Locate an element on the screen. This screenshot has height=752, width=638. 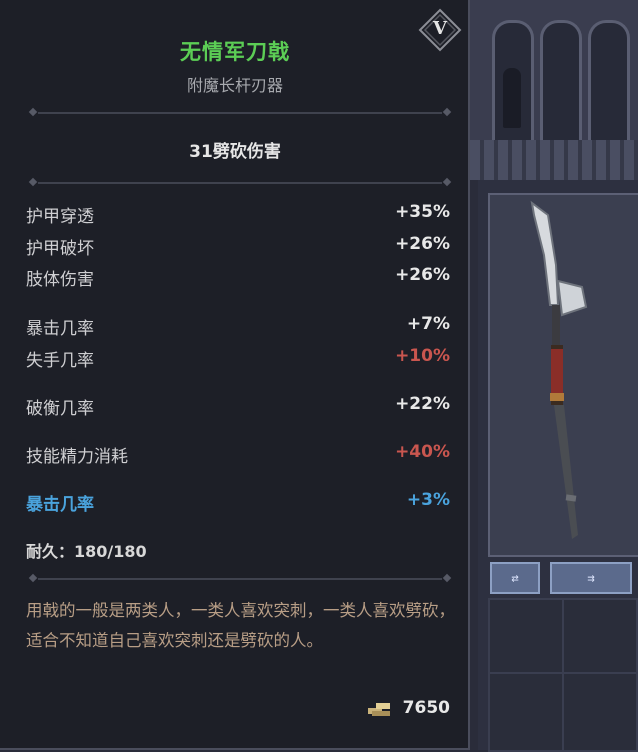
stat-label-balance-break: 破衡几率 is located at coordinates (60, 409).